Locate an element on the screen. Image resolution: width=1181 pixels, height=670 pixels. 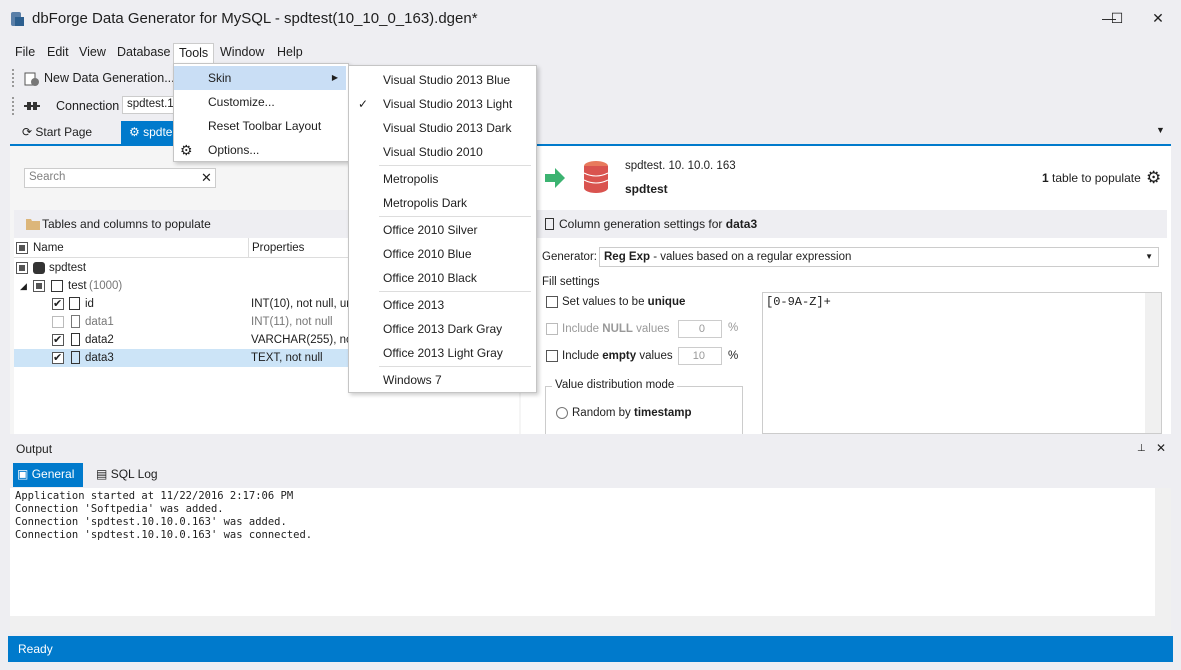
select-all-checkbox is located at coordinates (22, 248).